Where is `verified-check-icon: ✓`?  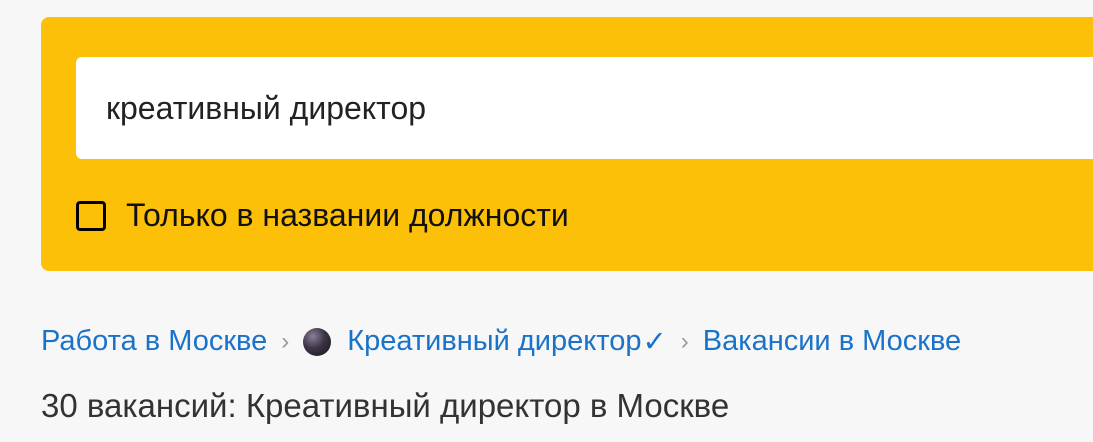
verified-check-icon: ✓ is located at coordinates (654, 342).